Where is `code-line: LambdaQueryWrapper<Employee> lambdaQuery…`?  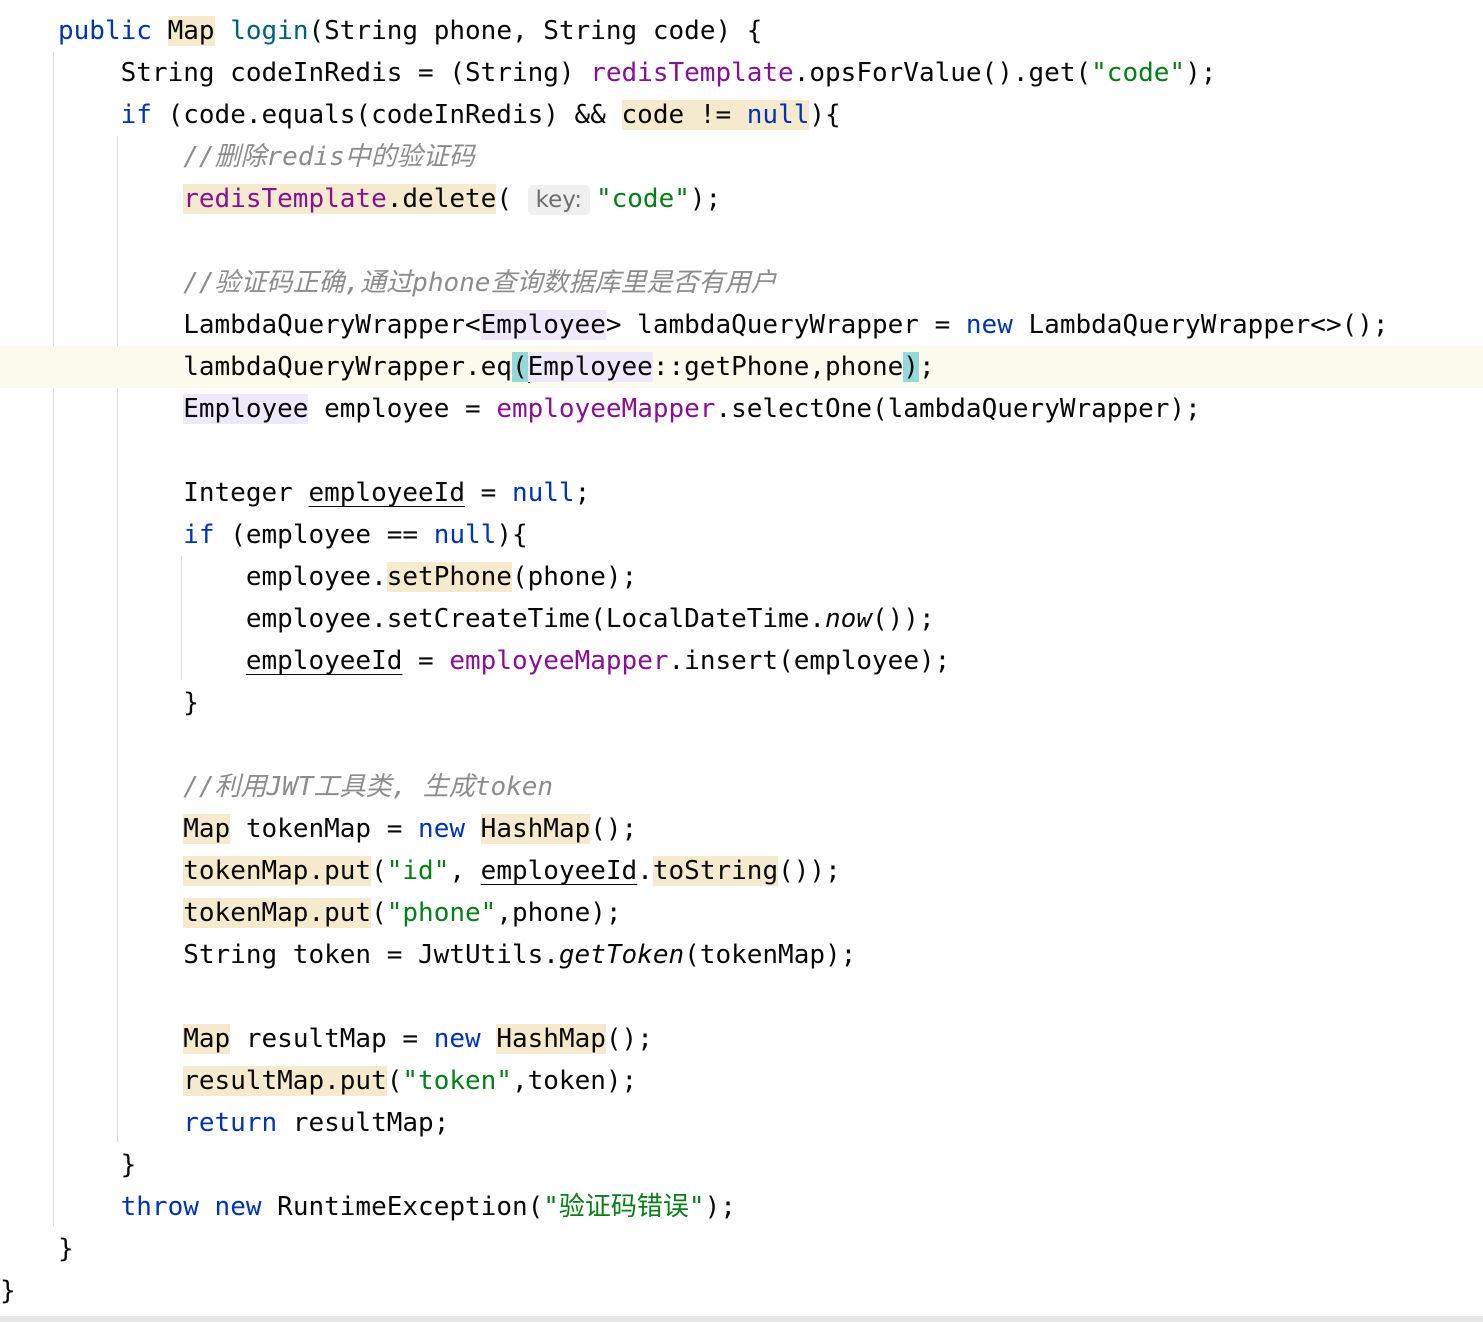 code-line: LambdaQueryWrapper<Employee> lambdaQuery… is located at coordinates (741, 325).